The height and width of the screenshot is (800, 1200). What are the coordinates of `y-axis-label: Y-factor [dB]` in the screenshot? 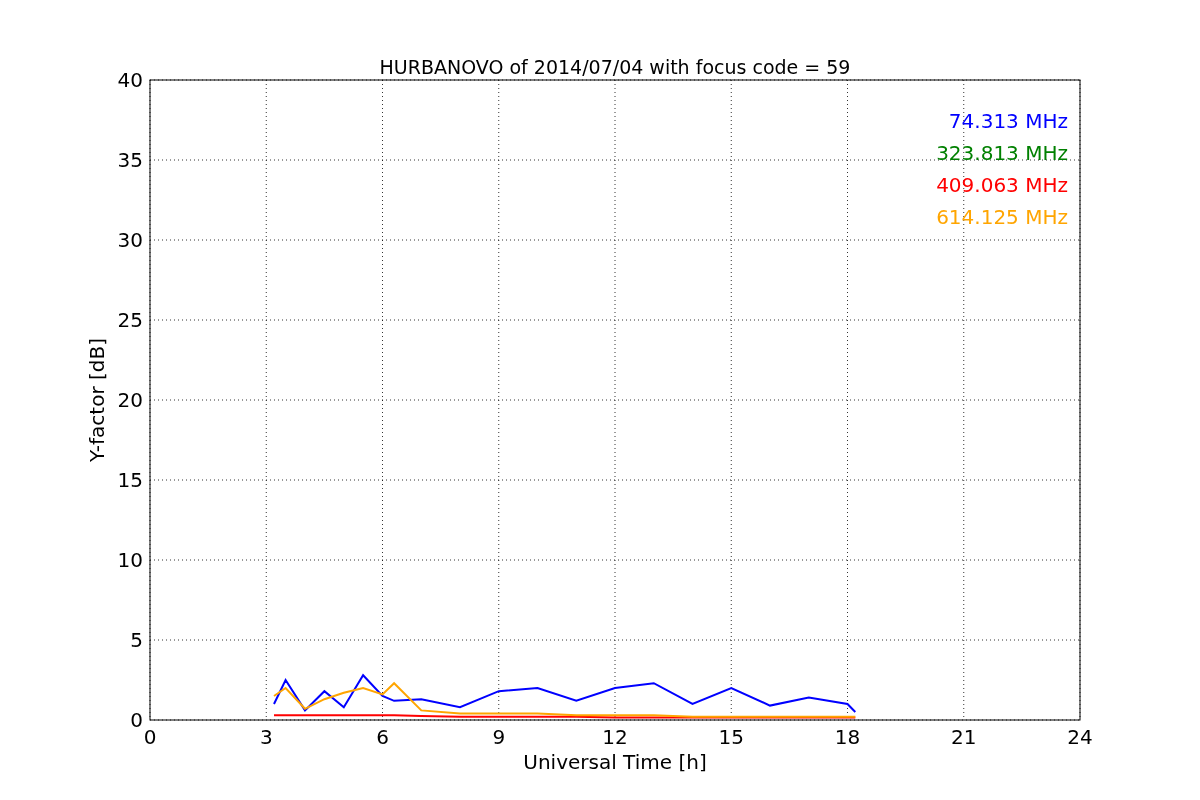 It's located at (97, 400).